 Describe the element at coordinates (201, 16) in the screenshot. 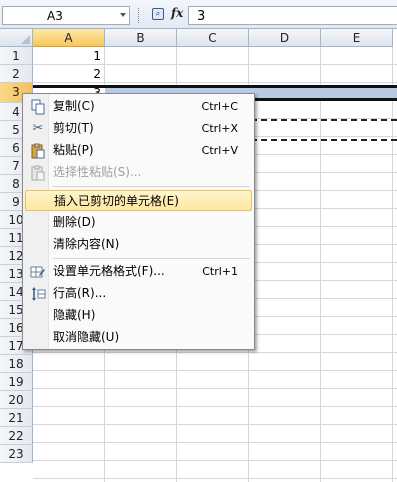

I see `formula-value: 3` at that location.